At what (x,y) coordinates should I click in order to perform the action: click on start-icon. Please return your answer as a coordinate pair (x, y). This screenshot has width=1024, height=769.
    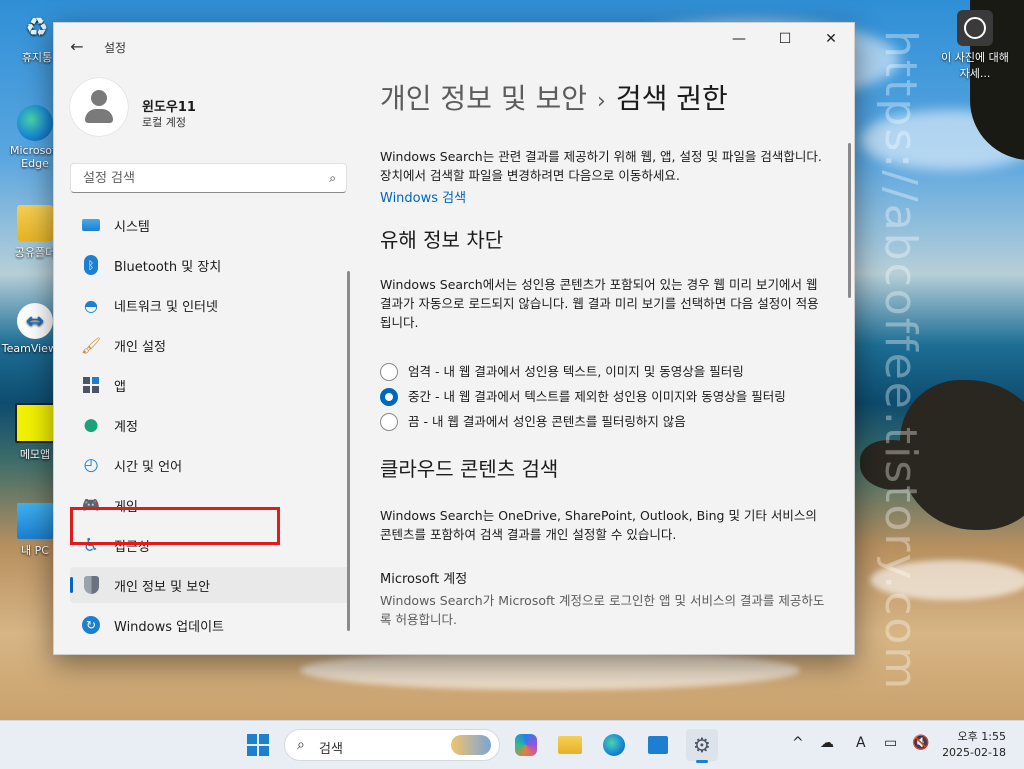
    Looking at the image, I should click on (258, 745).